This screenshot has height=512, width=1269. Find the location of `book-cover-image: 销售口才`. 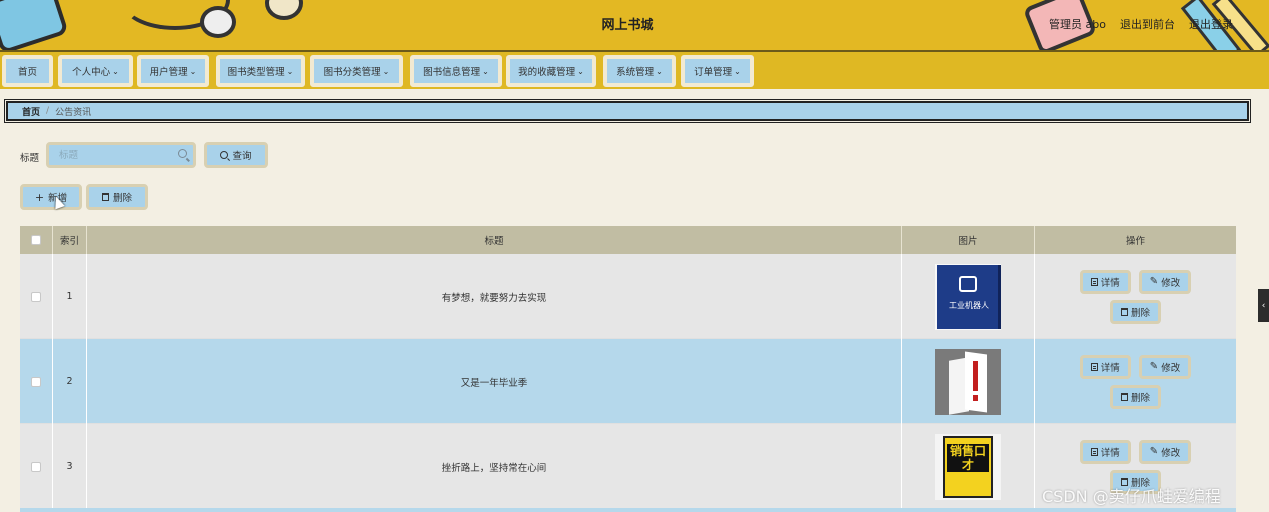

book-cover-image: 销售口才 is located at coordinates (968, 466).